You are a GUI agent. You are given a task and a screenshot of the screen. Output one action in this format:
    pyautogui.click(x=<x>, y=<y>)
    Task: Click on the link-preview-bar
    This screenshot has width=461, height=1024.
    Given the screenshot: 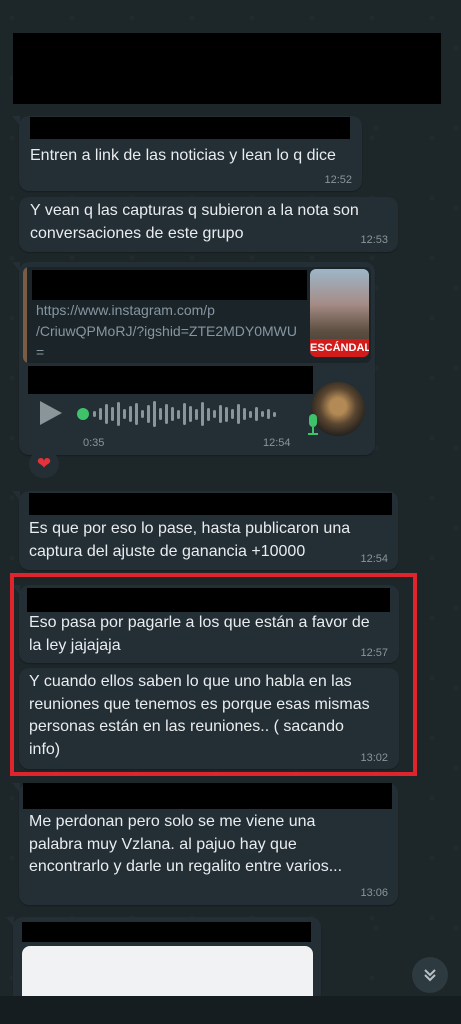 What is the action you would take?
    pyautogui.click(x=25, y=315)
    